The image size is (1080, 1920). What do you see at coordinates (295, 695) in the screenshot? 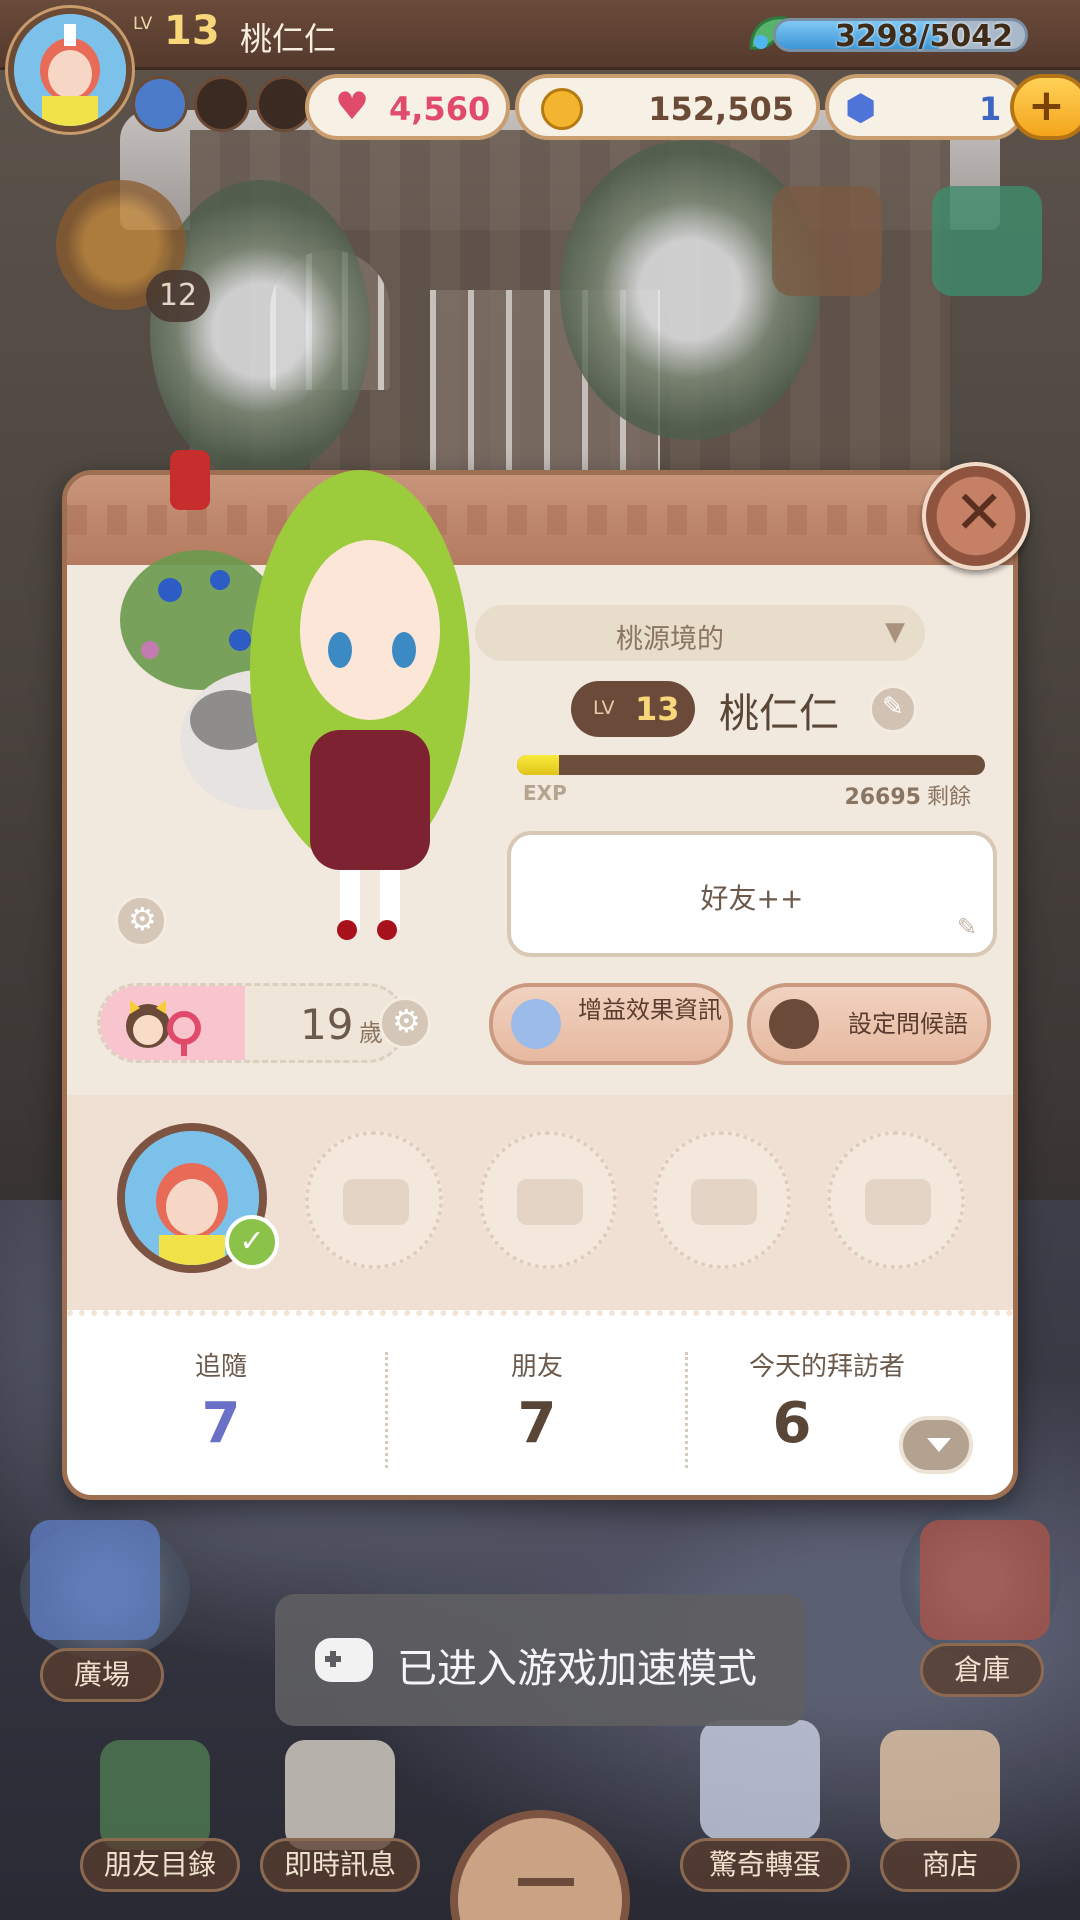
I see `character-illustration` at bounding box center [295, 695].